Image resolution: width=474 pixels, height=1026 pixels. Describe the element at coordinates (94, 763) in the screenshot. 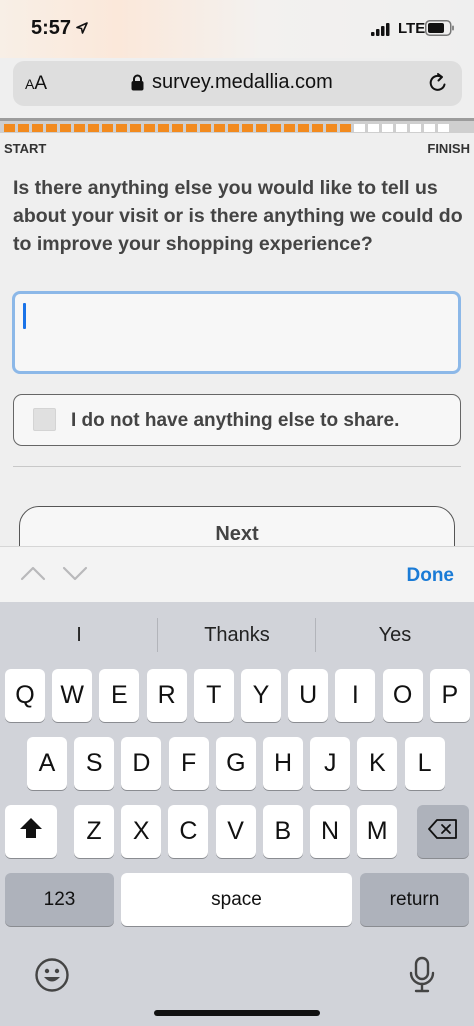

I see `key-s: S` at that location.